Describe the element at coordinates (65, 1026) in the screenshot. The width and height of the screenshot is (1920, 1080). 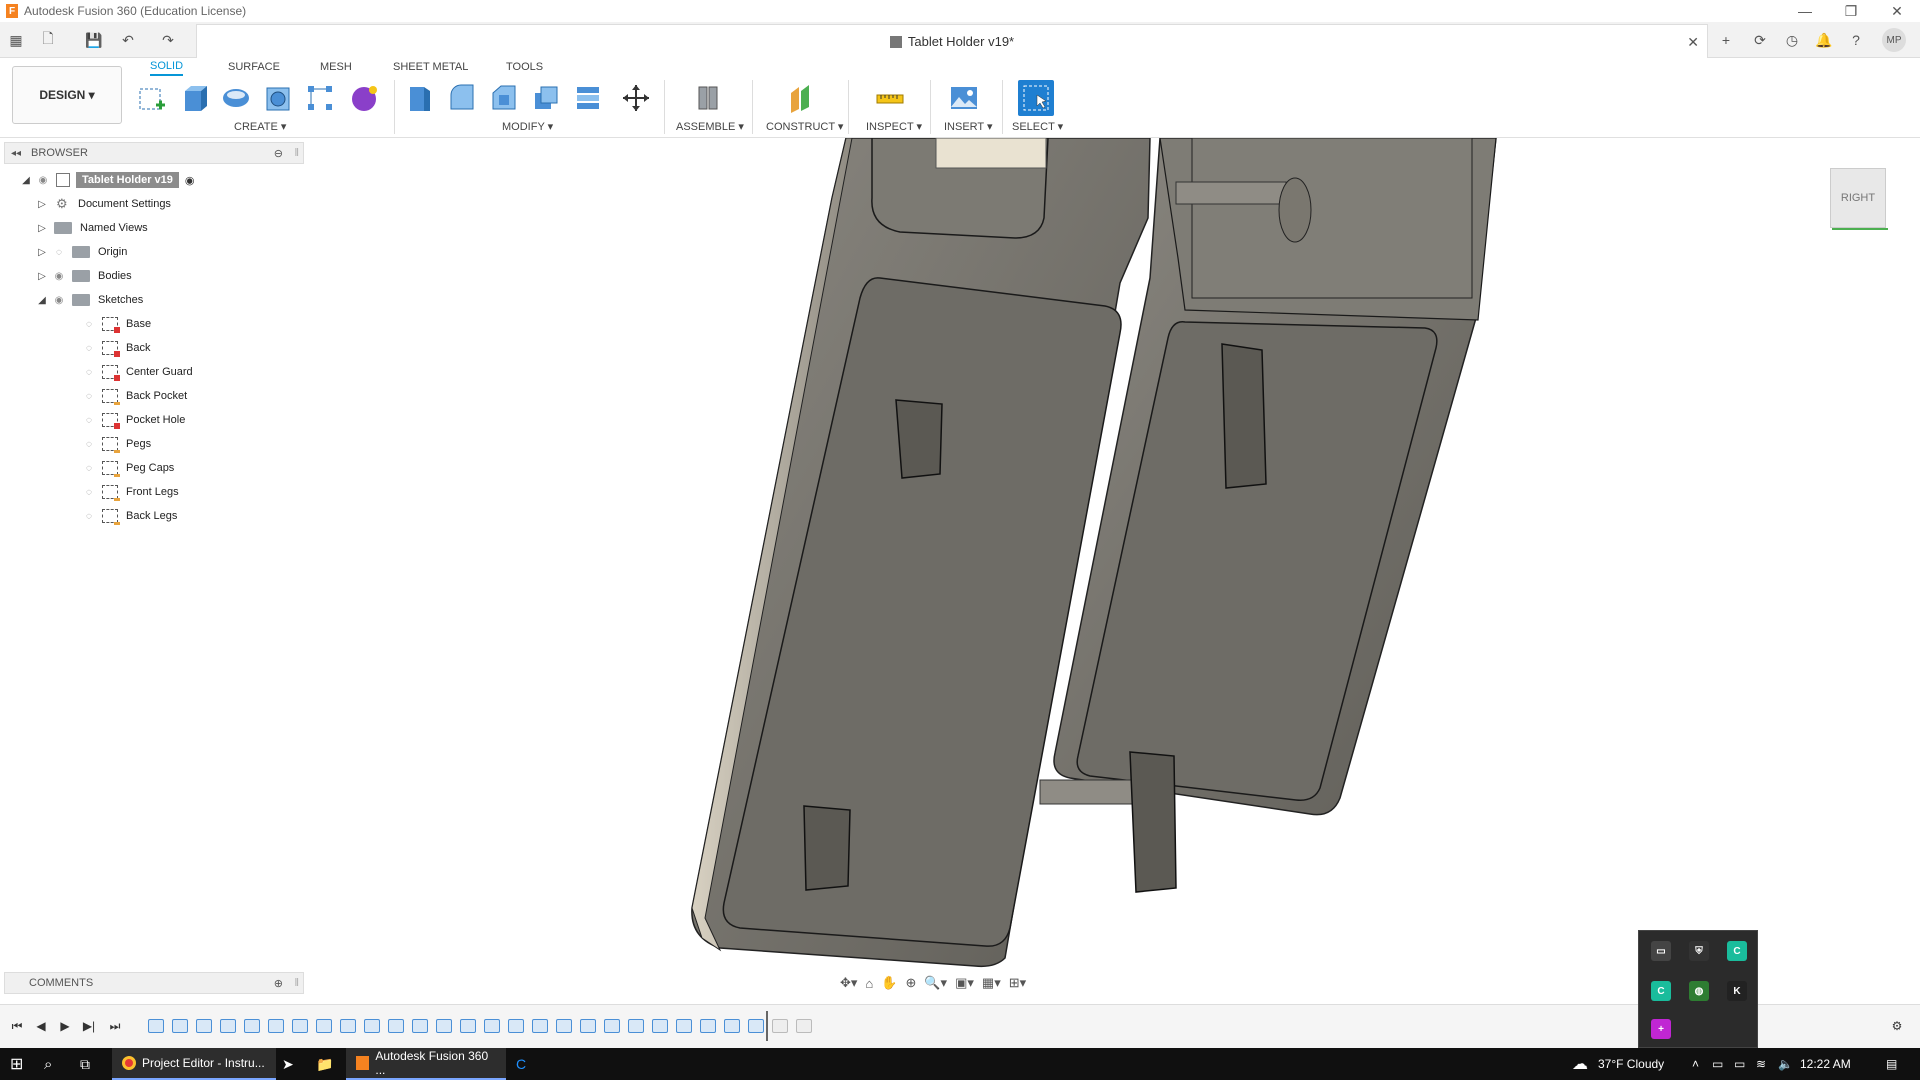
I see `timeline-play-icon: ▶` at that location.